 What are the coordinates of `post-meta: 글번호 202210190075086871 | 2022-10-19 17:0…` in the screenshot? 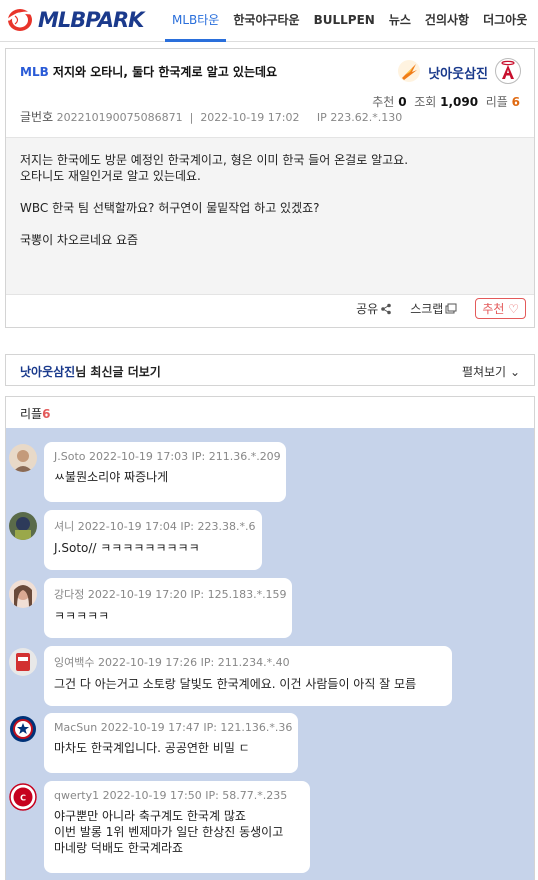 It's located at (211, 117).